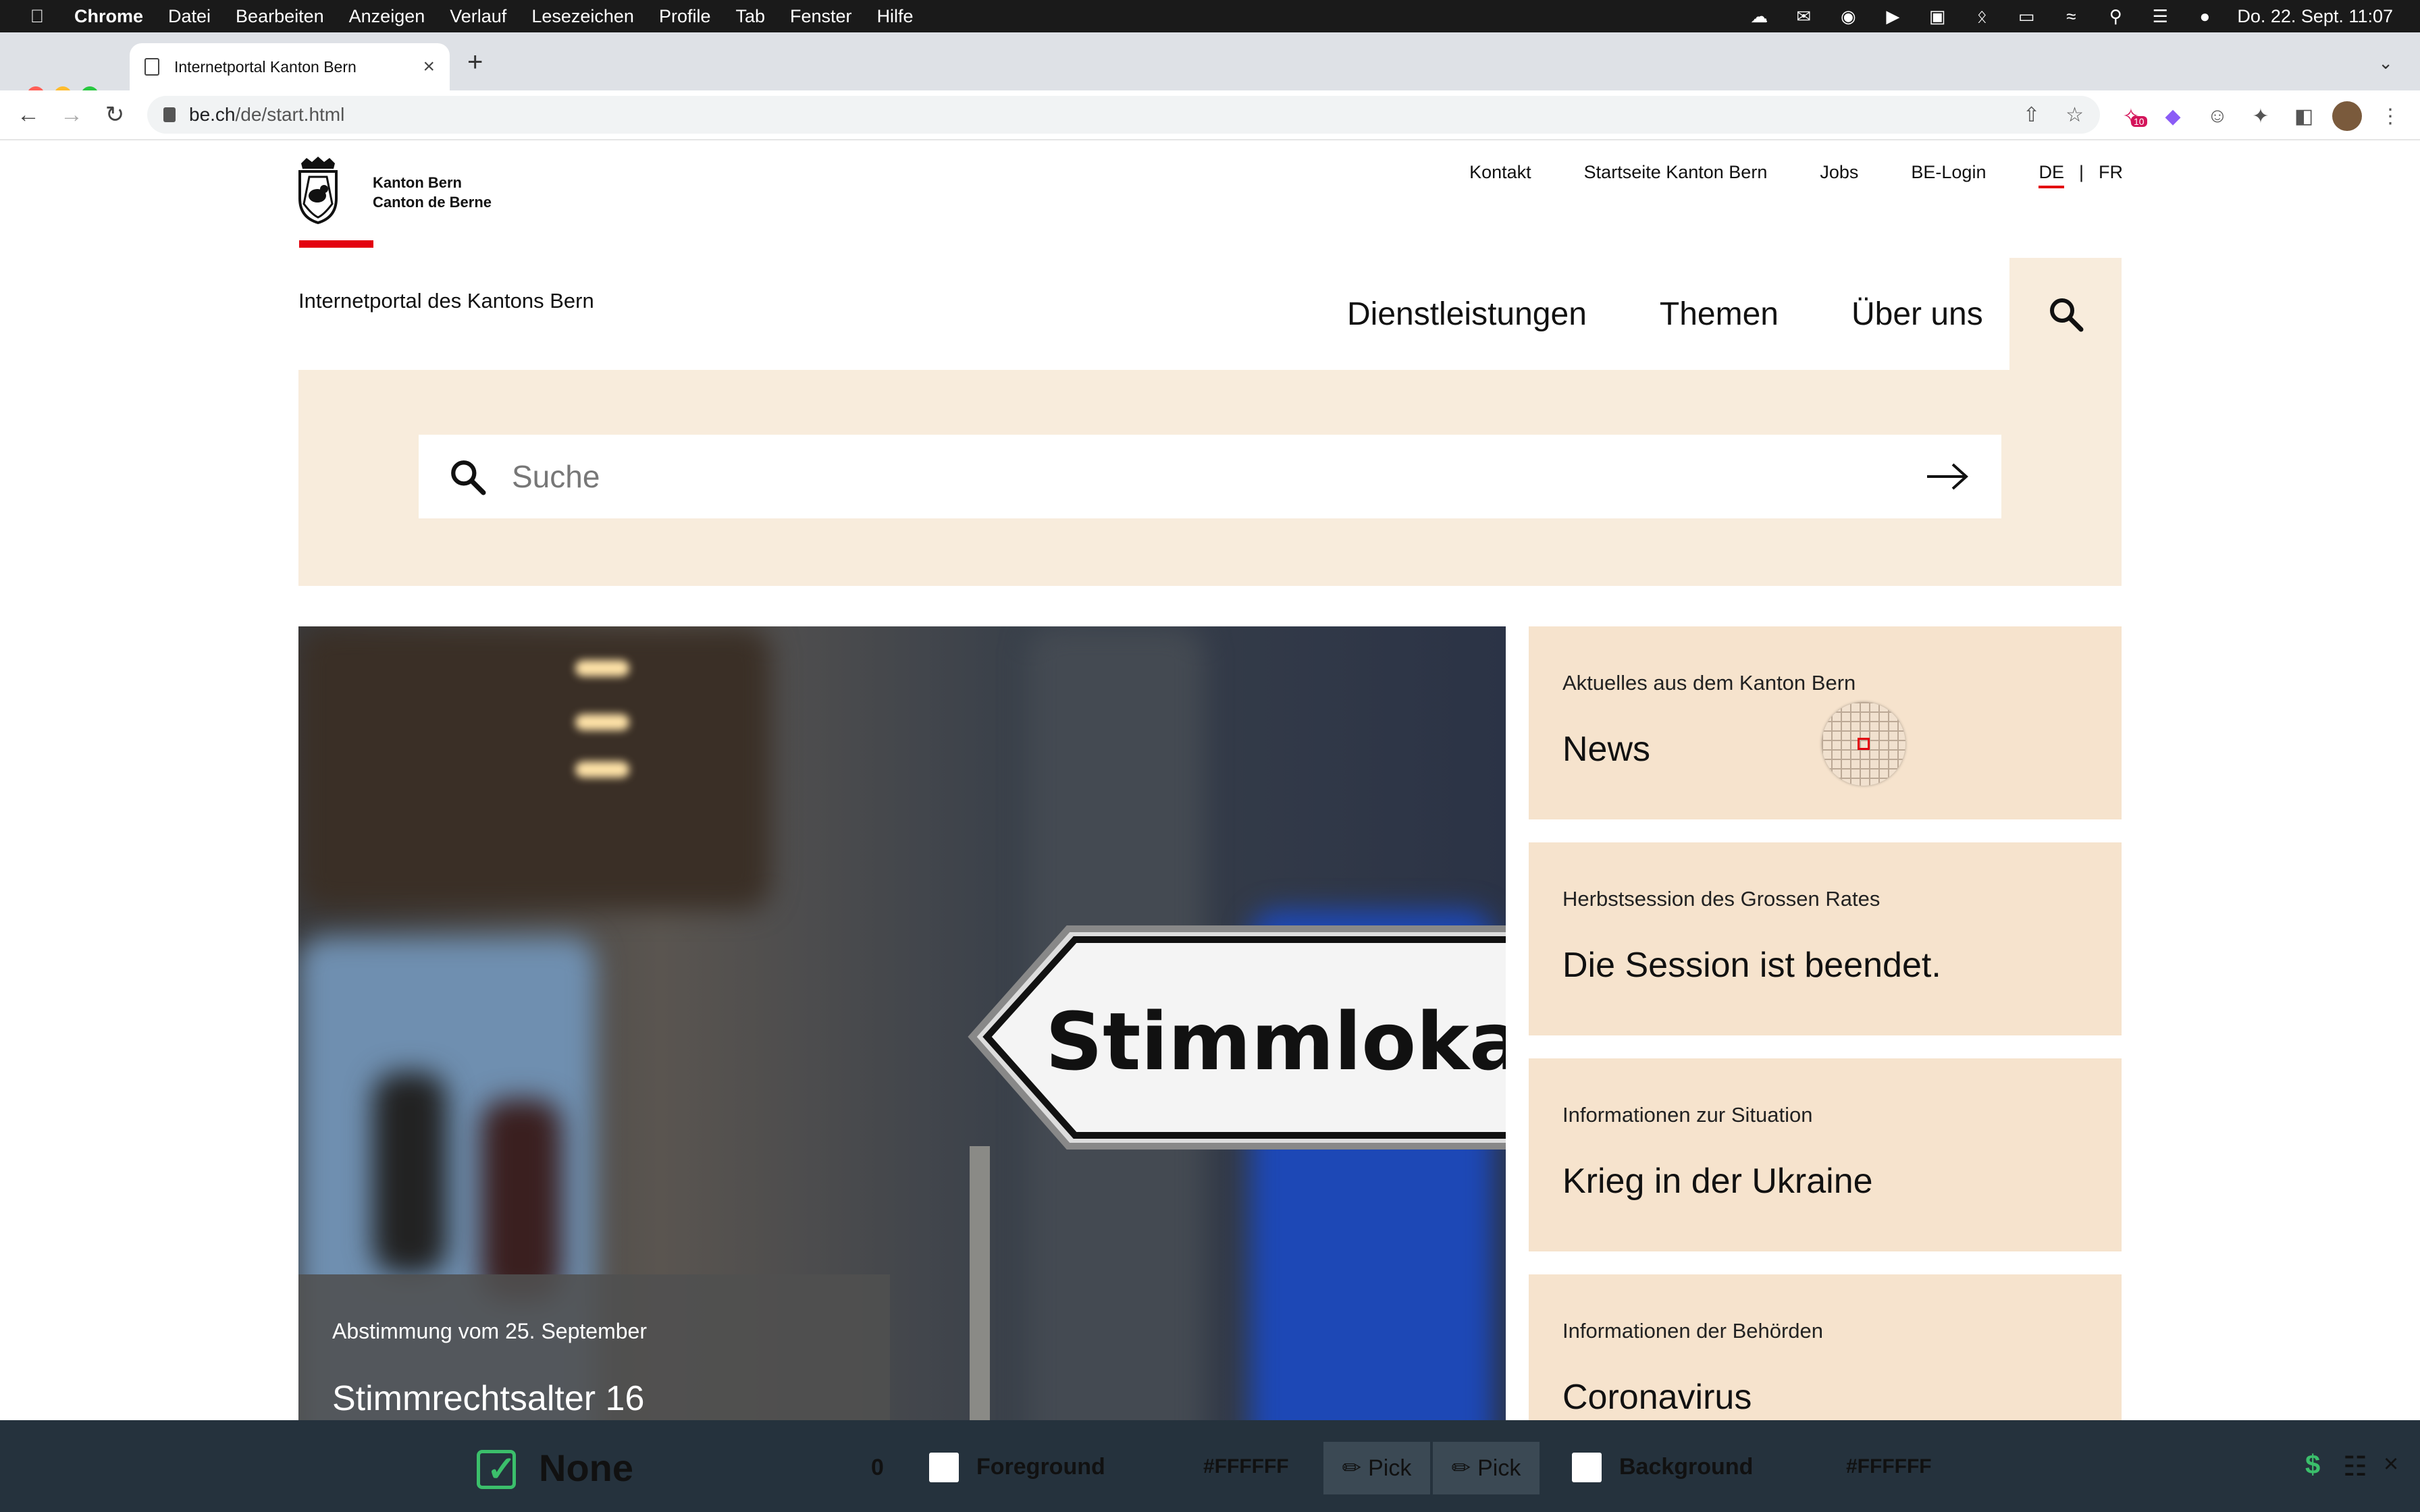 The image size is (2420, 1512). What do you see at coordinates (2261, 116) in the screenshot?
I see `extensions-puzzle-icon: ✦` at bounding box center [2261, 116].